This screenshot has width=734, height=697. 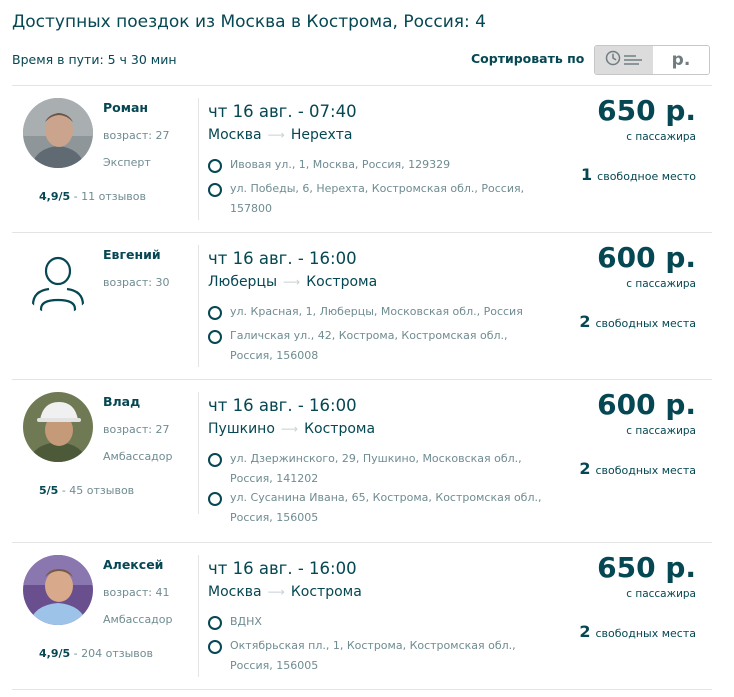 I want to click on sort-by-price-button: р., so click(x=681, y=60).